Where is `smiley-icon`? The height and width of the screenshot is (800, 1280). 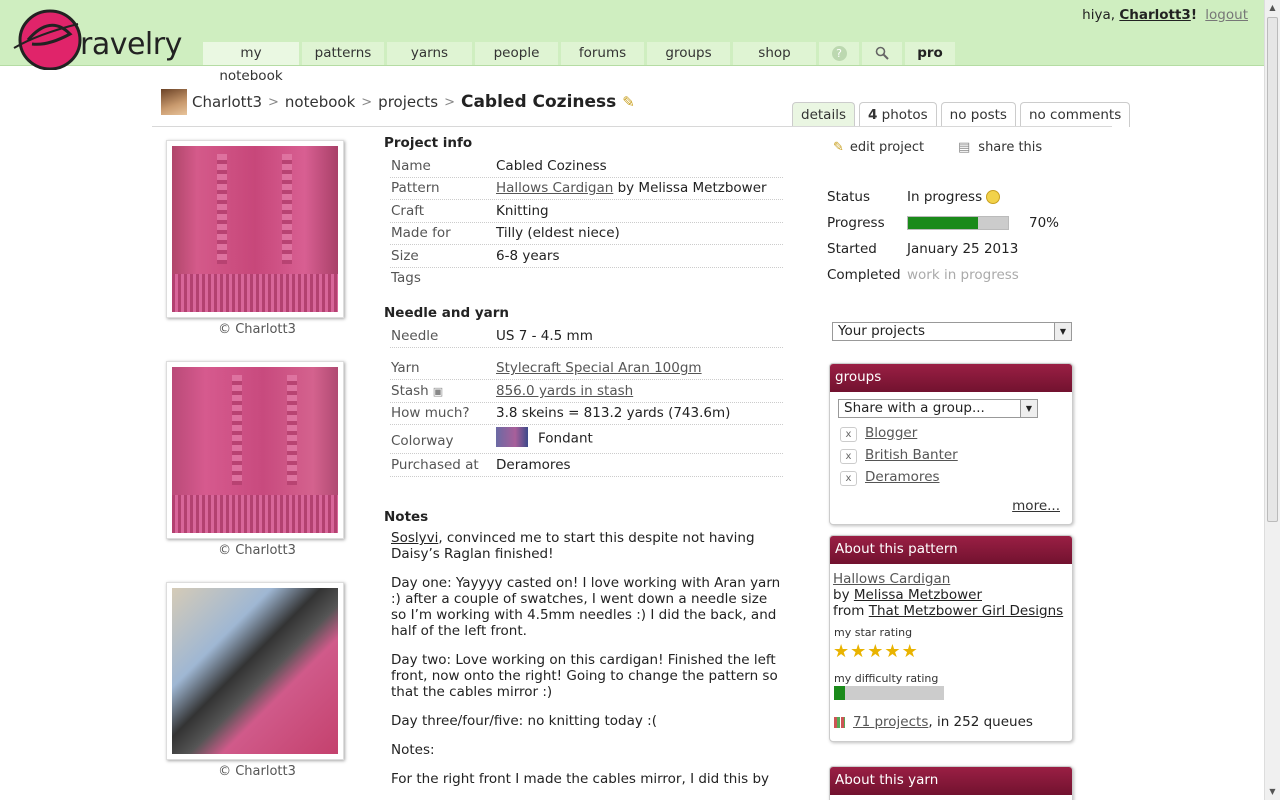
smiley-icon is located at coordinates (993, 197).